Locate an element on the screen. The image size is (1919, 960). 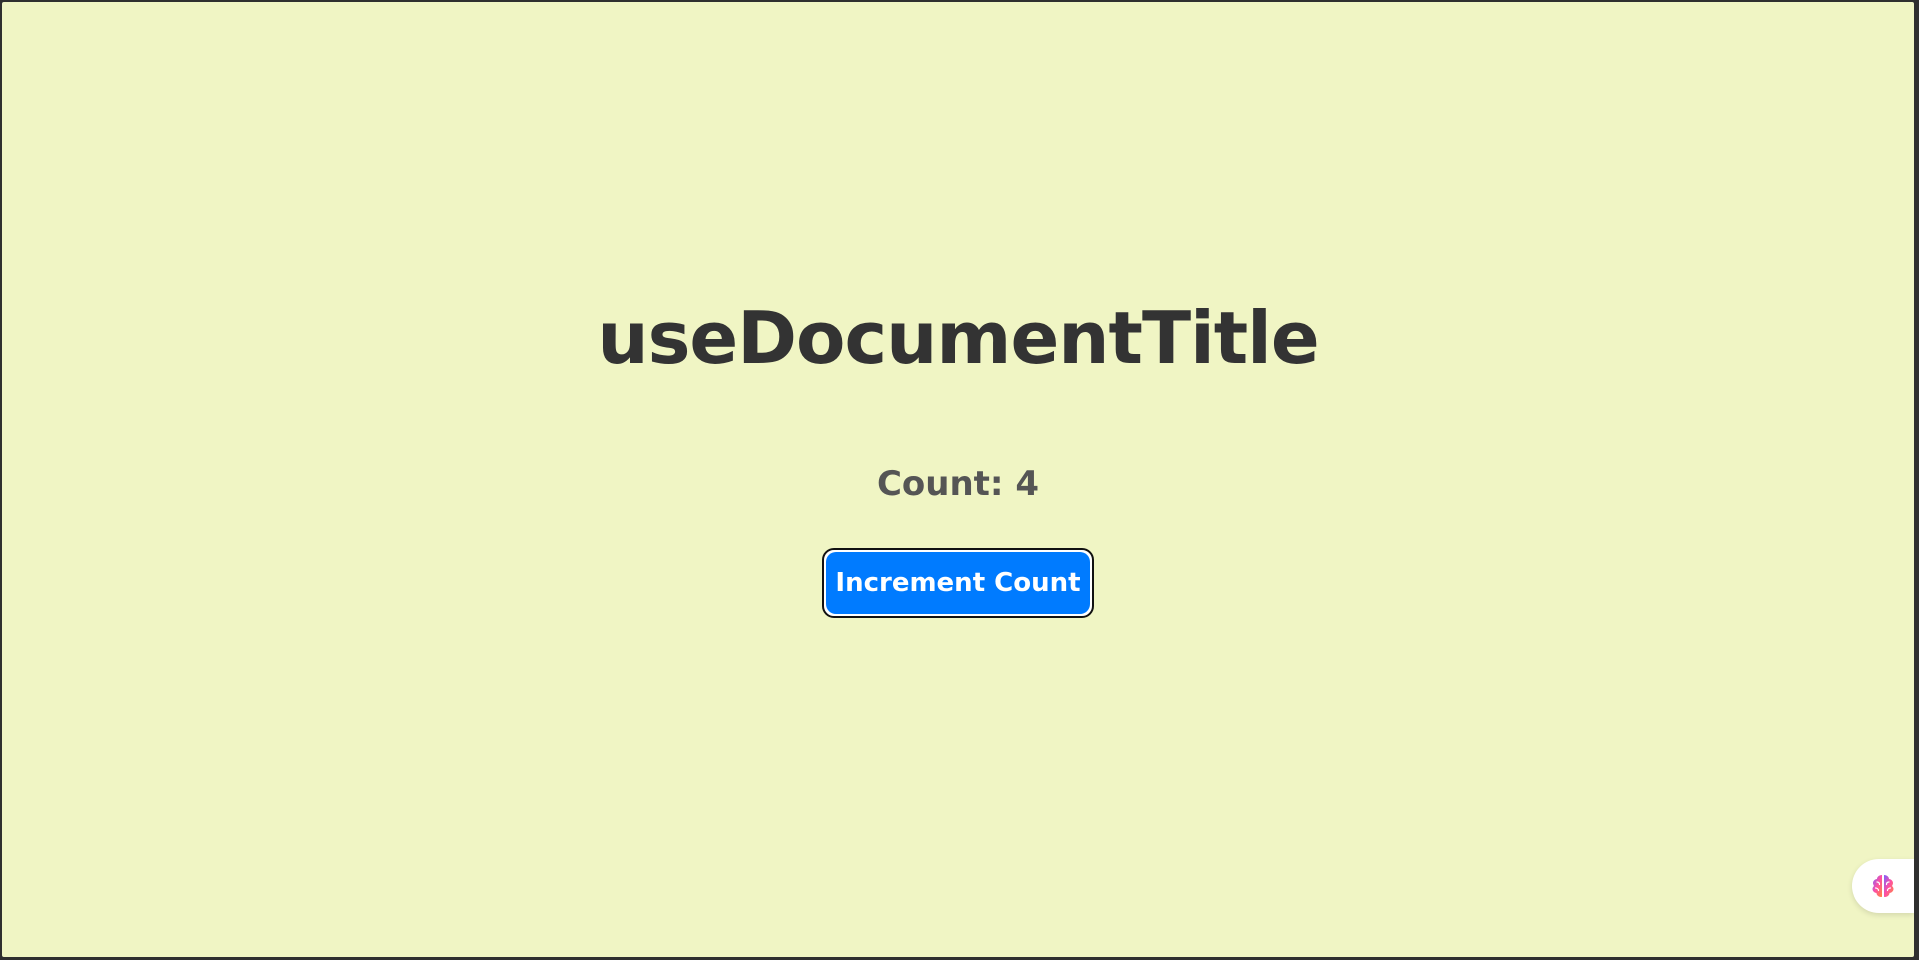
count-display: Count: 4 is located at coordinates (958, 483).